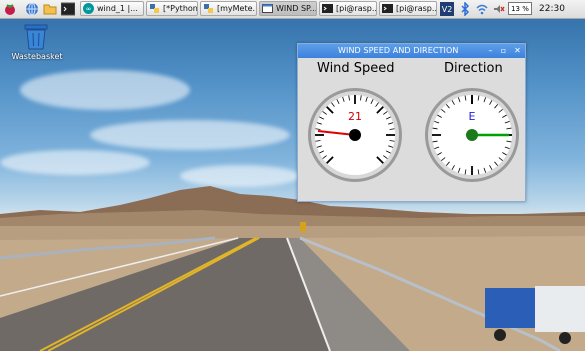  What do you see at coordinates (37, 56) in the screenshot?
I see `wastebasket-label: Wastebasket` at bounding box center [37, 56].